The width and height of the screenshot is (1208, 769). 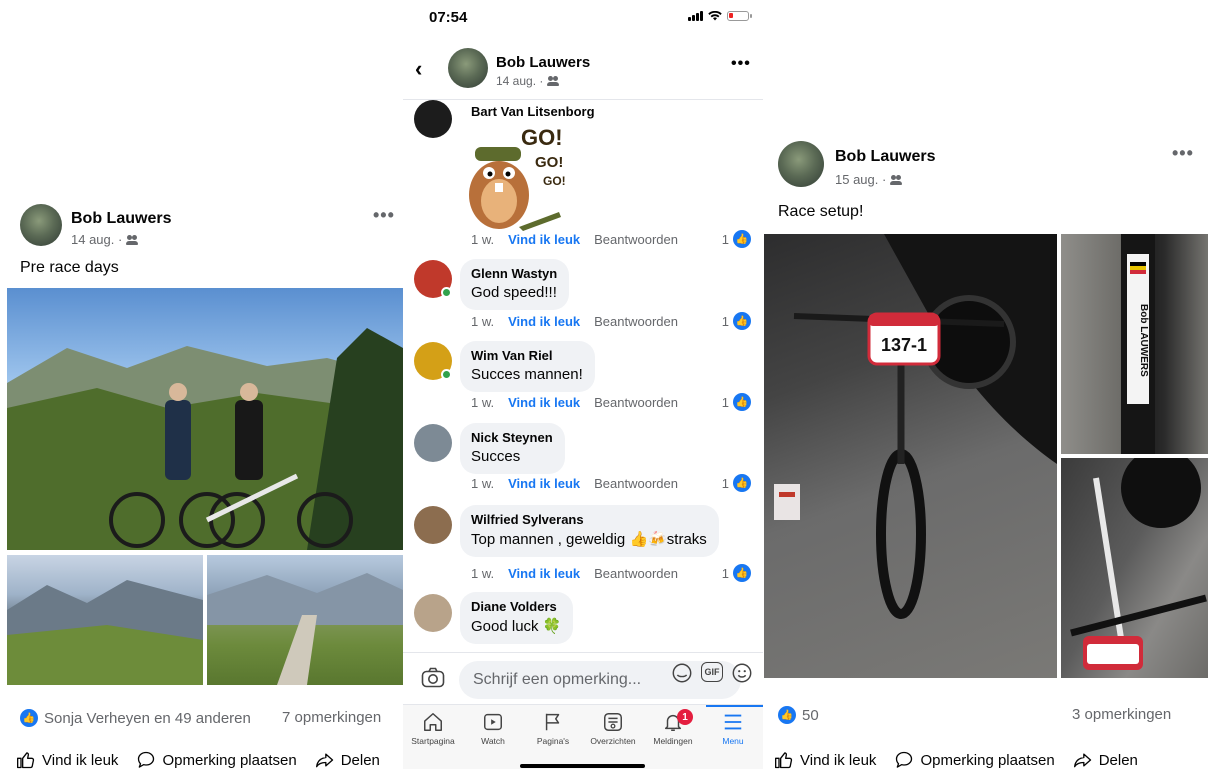 I want to click on comment-icon, so click(x=146, y=759).